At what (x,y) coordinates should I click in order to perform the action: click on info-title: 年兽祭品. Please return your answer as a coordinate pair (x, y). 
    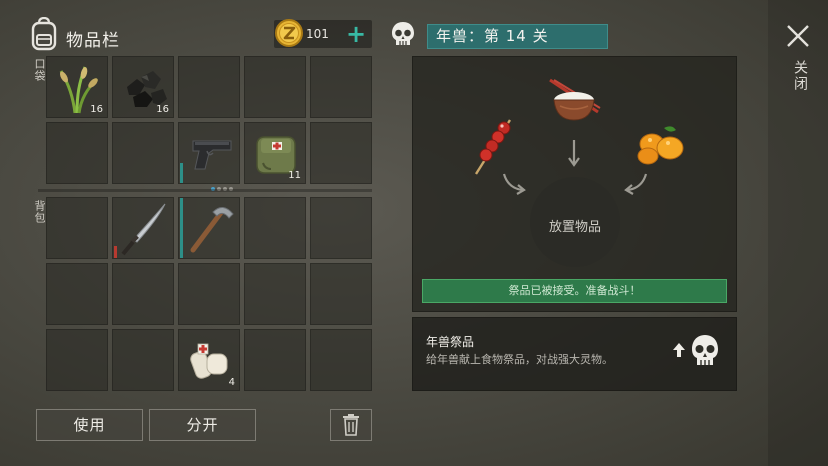
    Looking at the image, I should click on (450, 342).